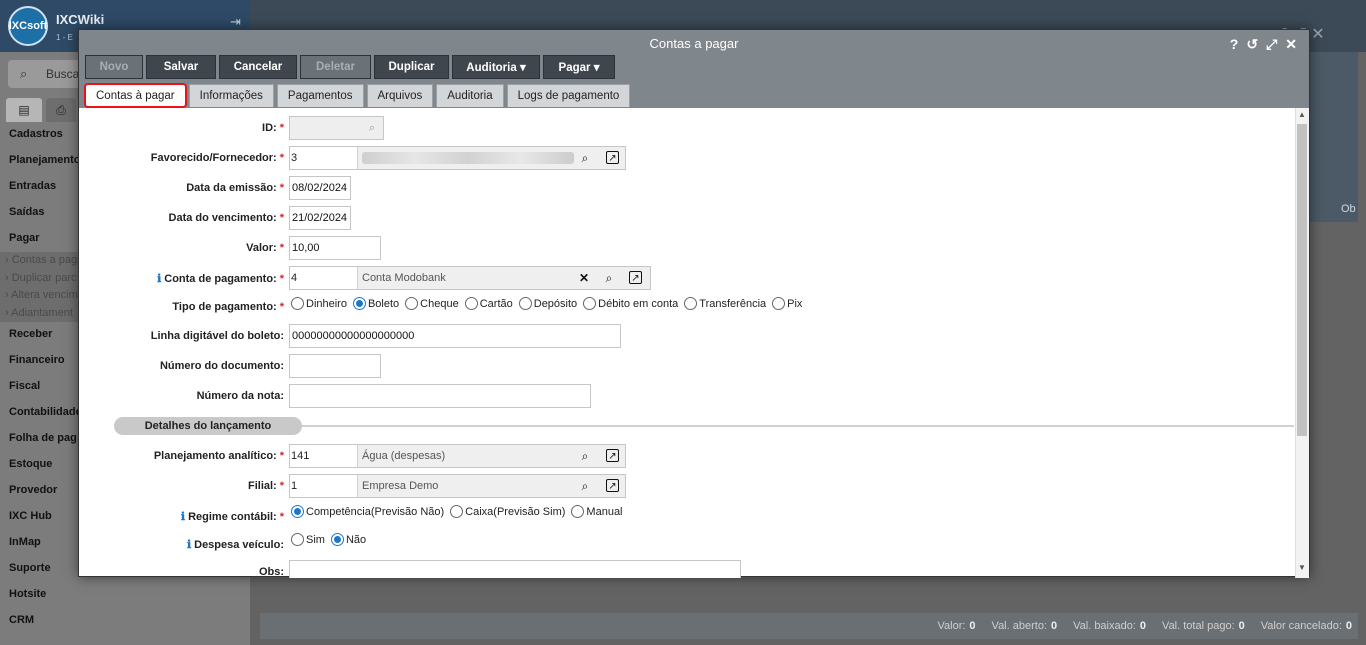  I want to click on conta-pagamento-field: 4 Conta Modobank ✕ ⌕ ↗, so click(470, 278).